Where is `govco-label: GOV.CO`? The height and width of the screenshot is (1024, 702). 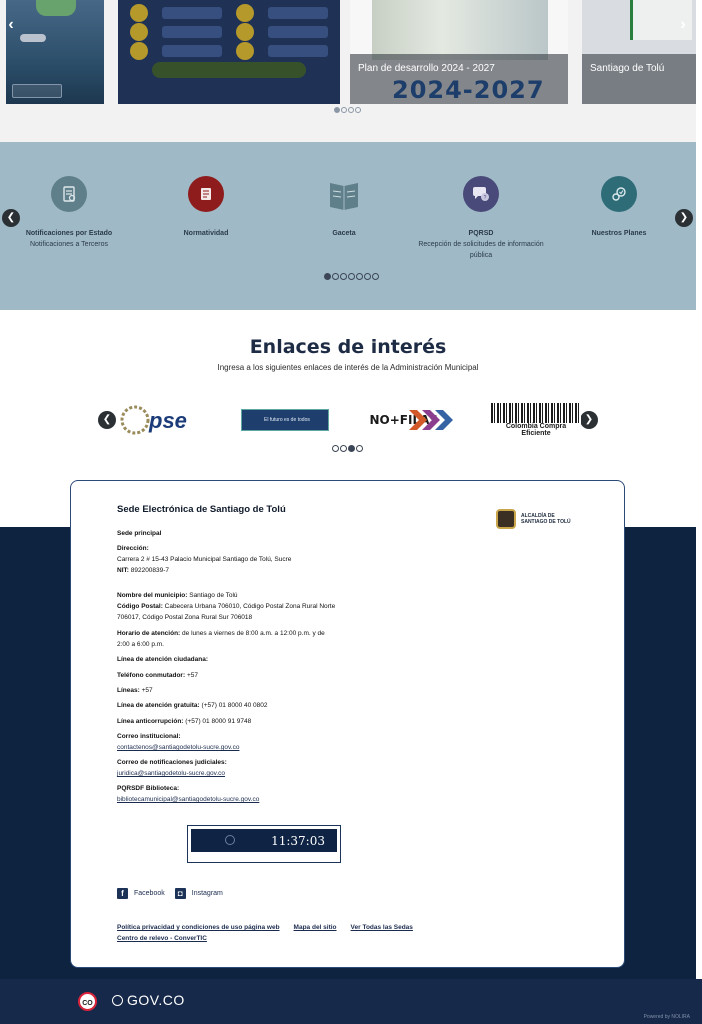 govco-label: GOV.CO is located at coordinates (156, 1000).